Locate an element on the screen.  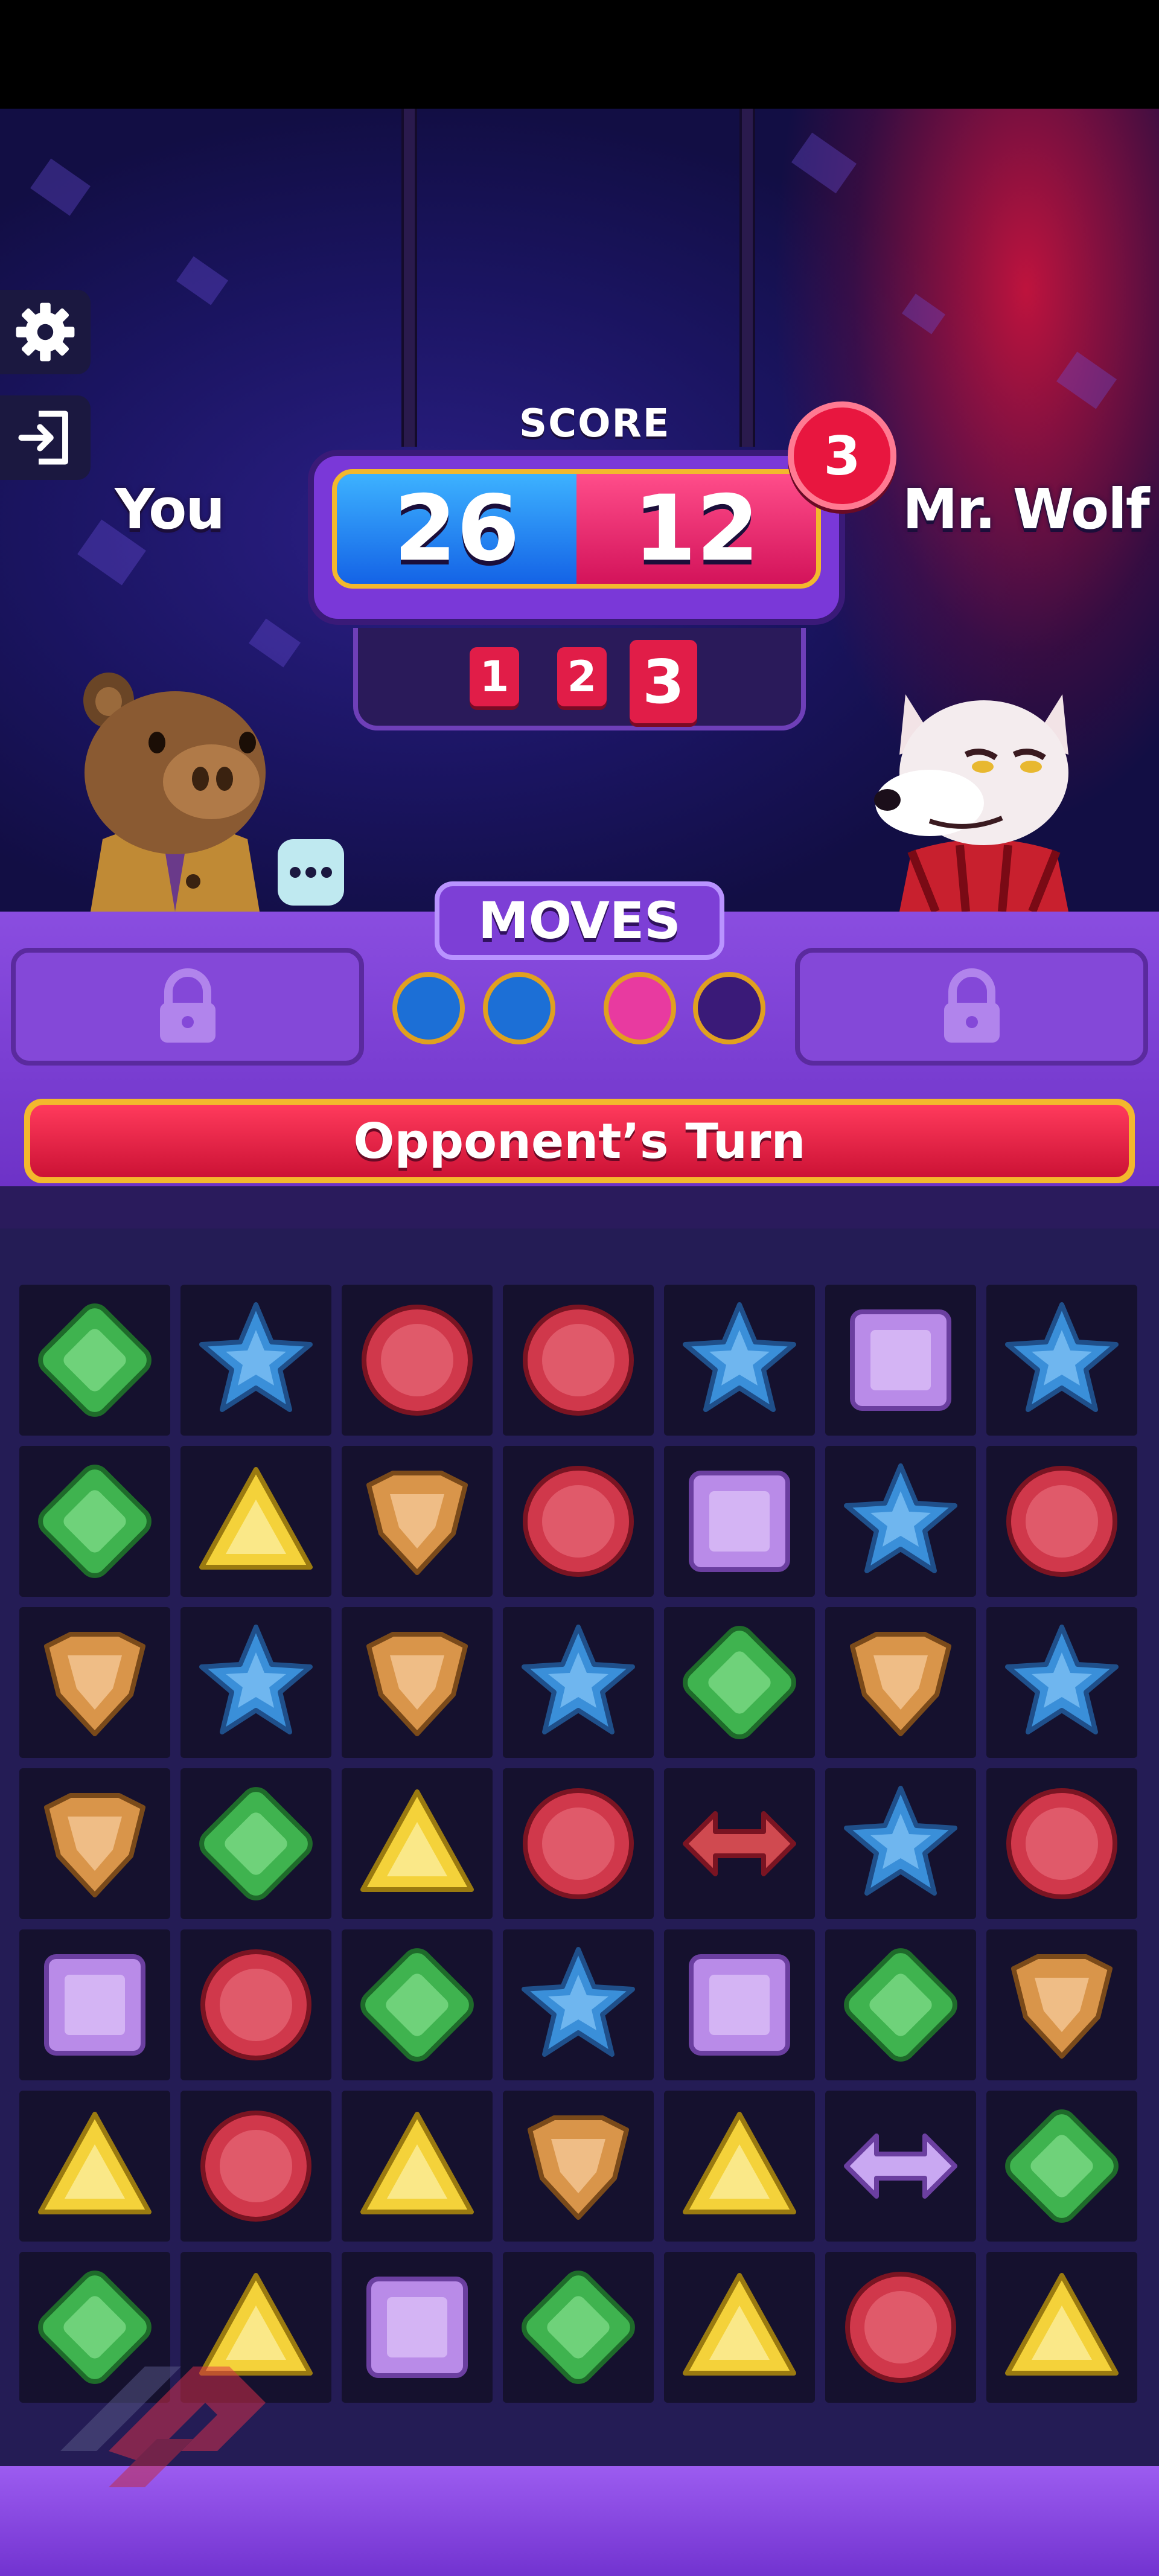
chat-bubble-button is located at coordinates (311, 873).